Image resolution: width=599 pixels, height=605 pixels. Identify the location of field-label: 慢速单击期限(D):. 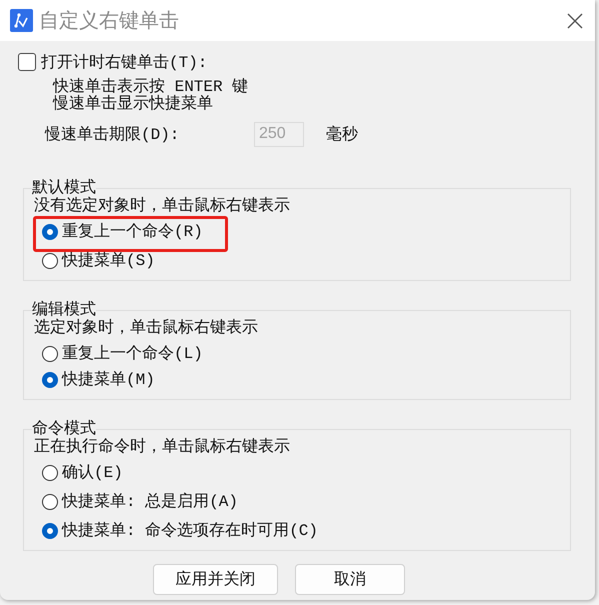
(112, 134).